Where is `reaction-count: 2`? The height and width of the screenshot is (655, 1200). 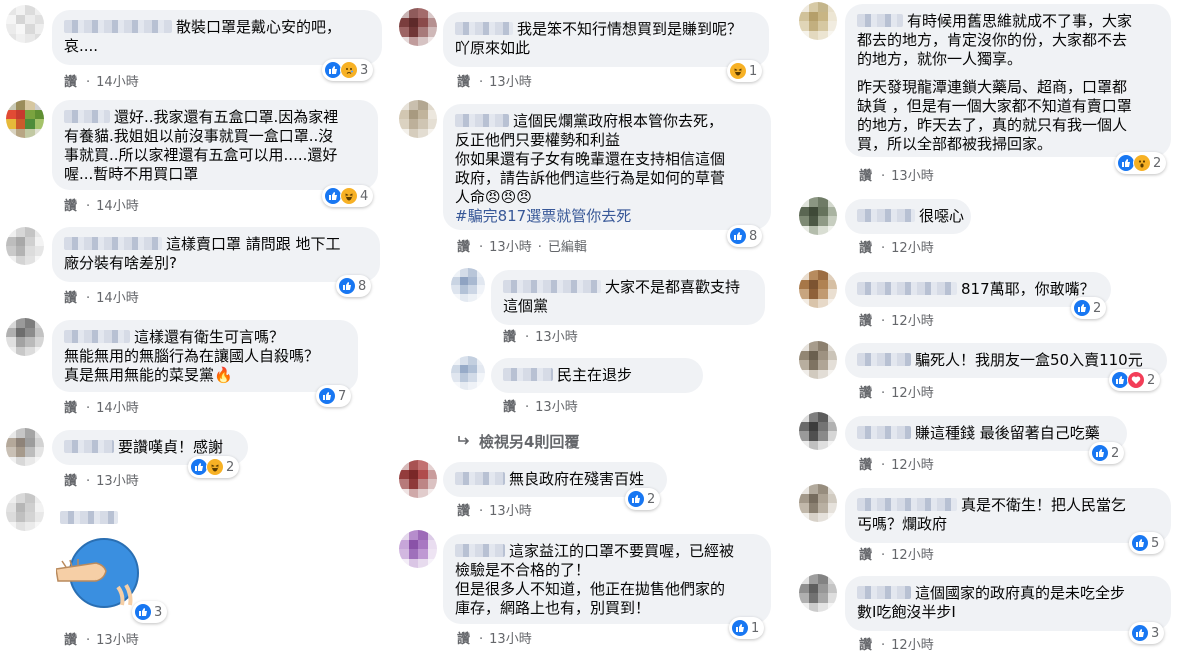 reaction-count: 2 is located at coordinates (1151, 380).